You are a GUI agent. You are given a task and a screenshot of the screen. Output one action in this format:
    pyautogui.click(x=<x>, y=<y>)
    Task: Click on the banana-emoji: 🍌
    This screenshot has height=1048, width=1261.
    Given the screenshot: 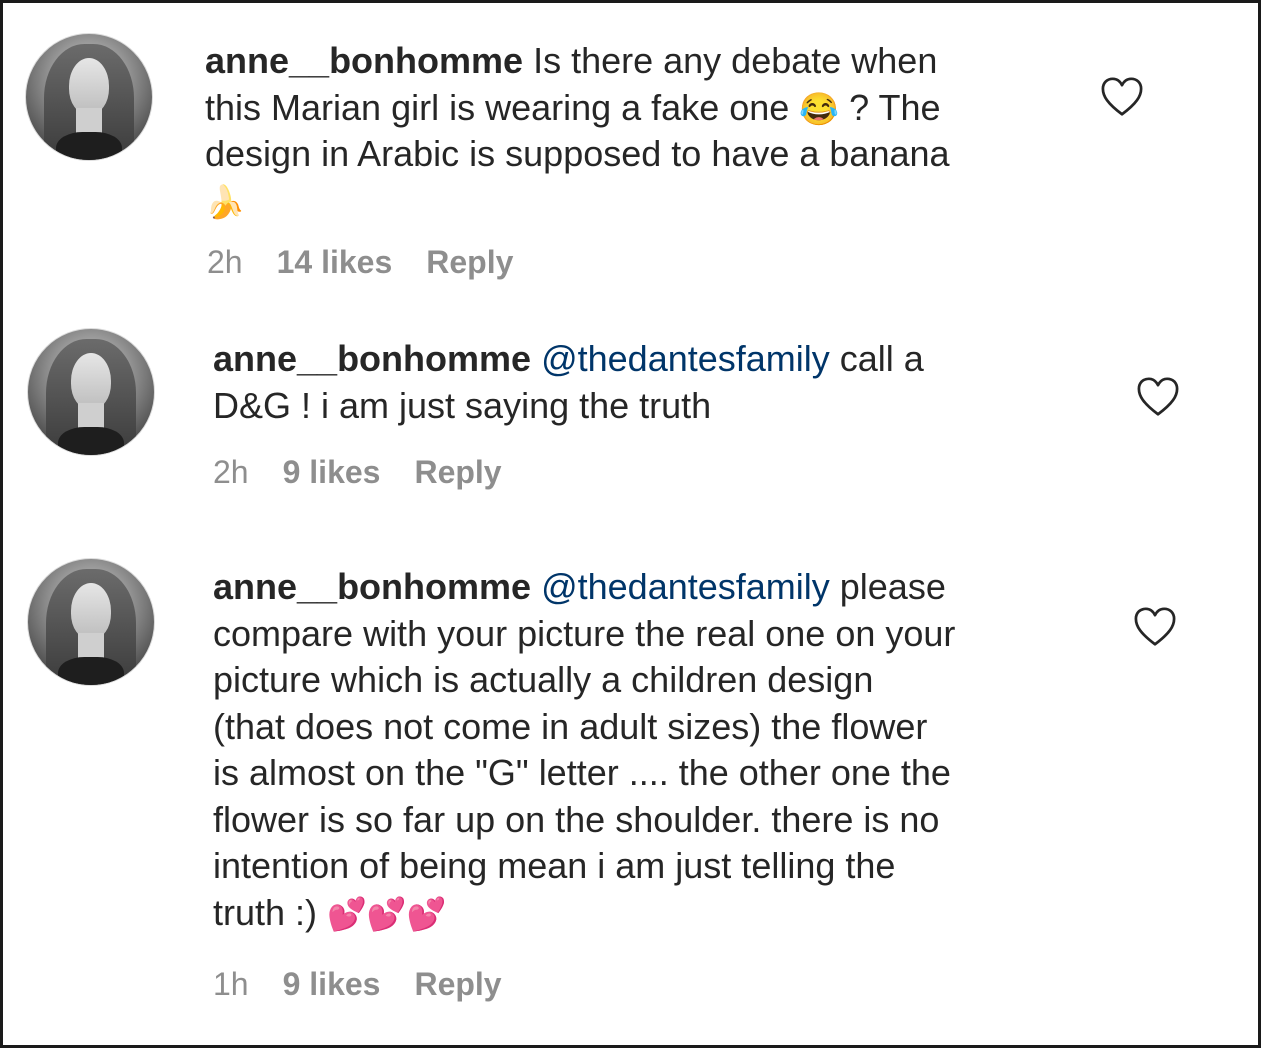 What is the action you would take?
    pyautogui.click(x=225, y=201)
    